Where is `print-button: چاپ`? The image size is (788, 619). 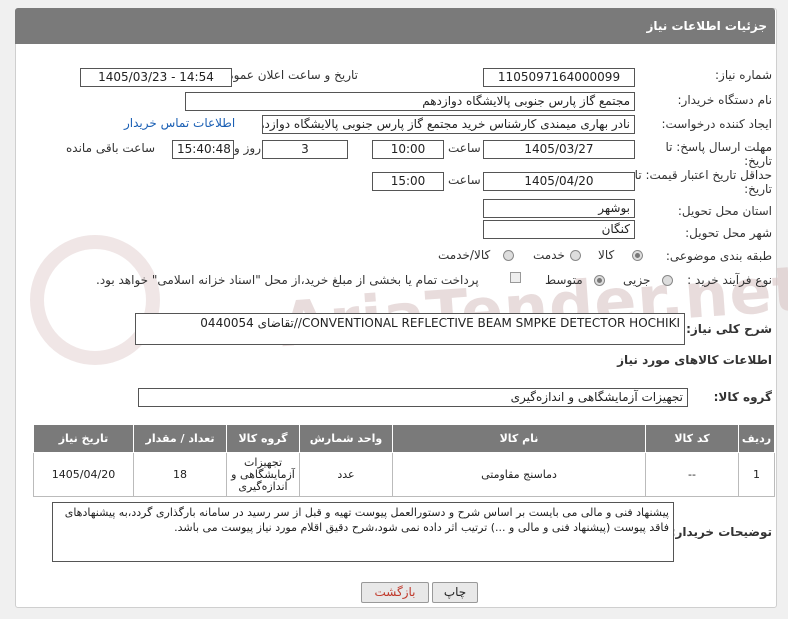 print-button: چاپ is located at coordinates (455, 592).